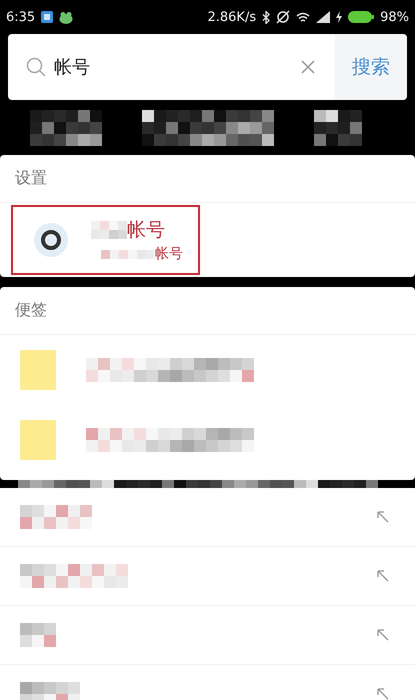  What do you see at coordinates (207, 311) in the screenshot?
I see `section-title: 便签` at bounding box center [207, 311].